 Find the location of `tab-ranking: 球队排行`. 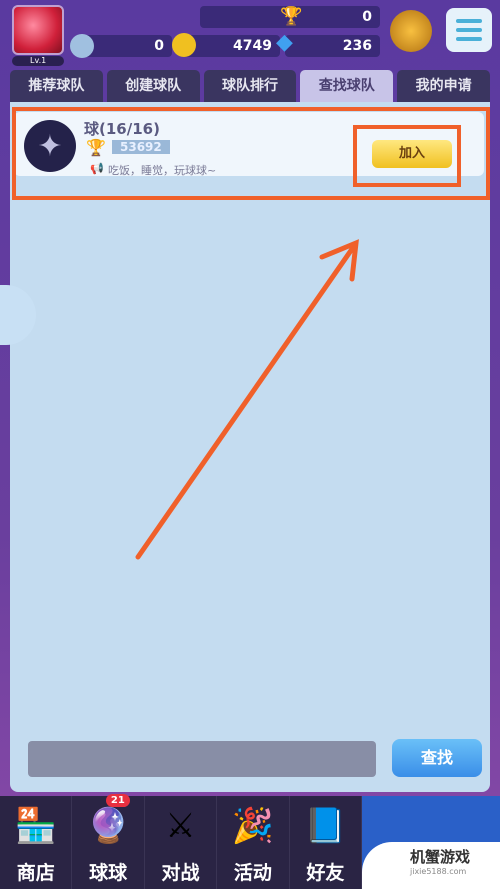

tab-ranking: 球队排行 is located at coordinates (250, 86).